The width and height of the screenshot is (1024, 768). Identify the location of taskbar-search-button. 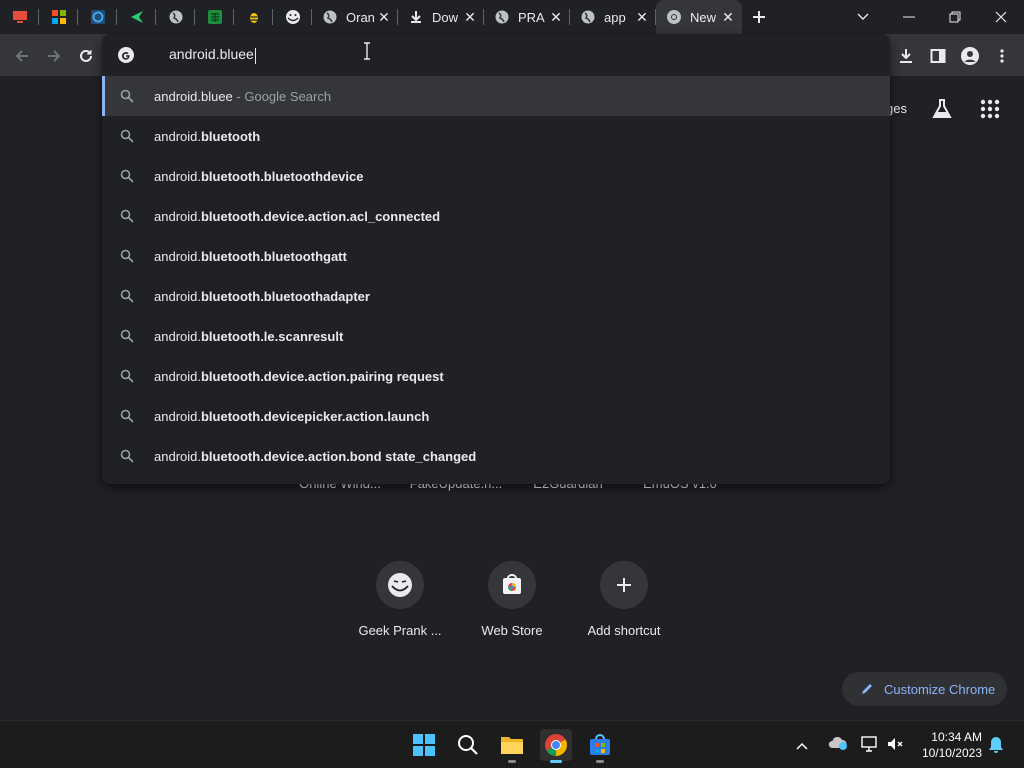
(468, 745).